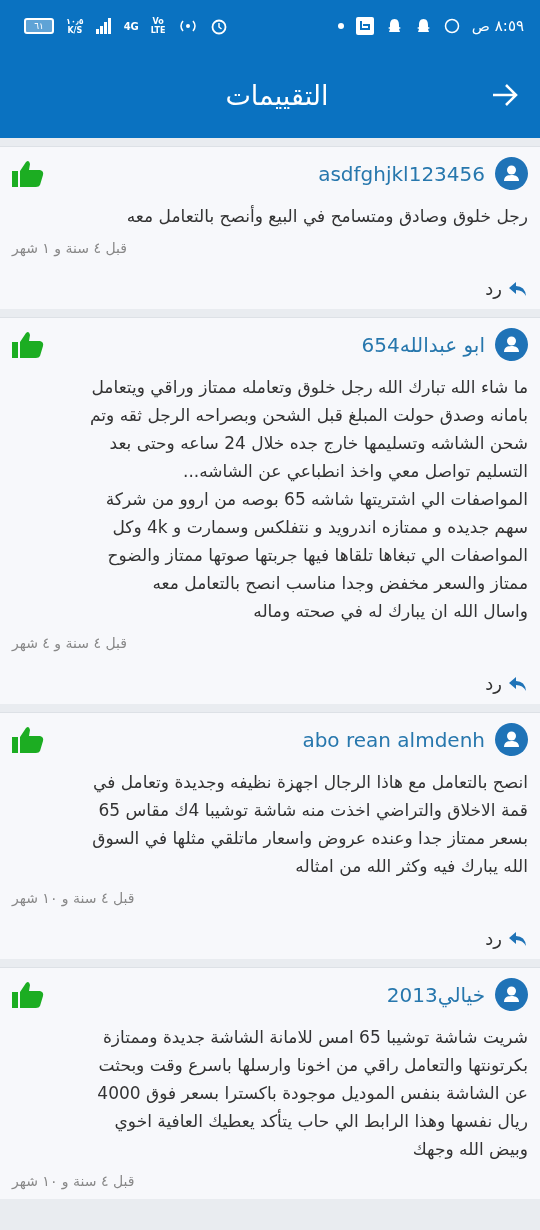 This screenshot has height=1230, width=540. What do you see at coordinates (131, 26) in the screenshot?
I see `network-label: 4G` at bounding box center [131, 26].